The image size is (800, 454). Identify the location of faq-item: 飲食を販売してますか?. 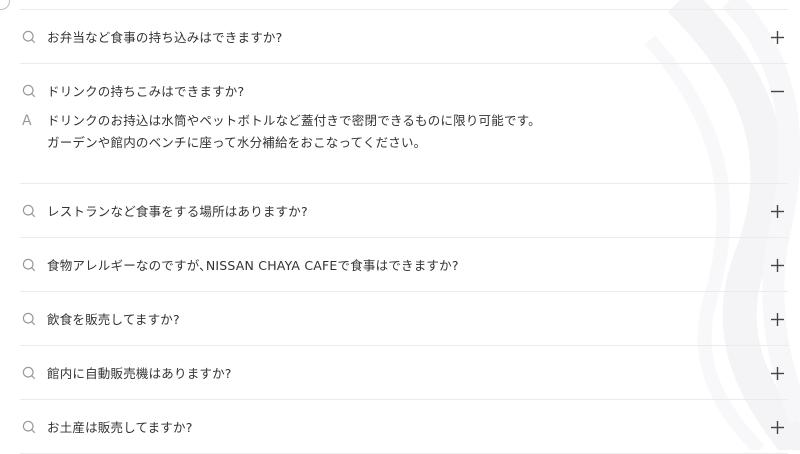
(404, 319).